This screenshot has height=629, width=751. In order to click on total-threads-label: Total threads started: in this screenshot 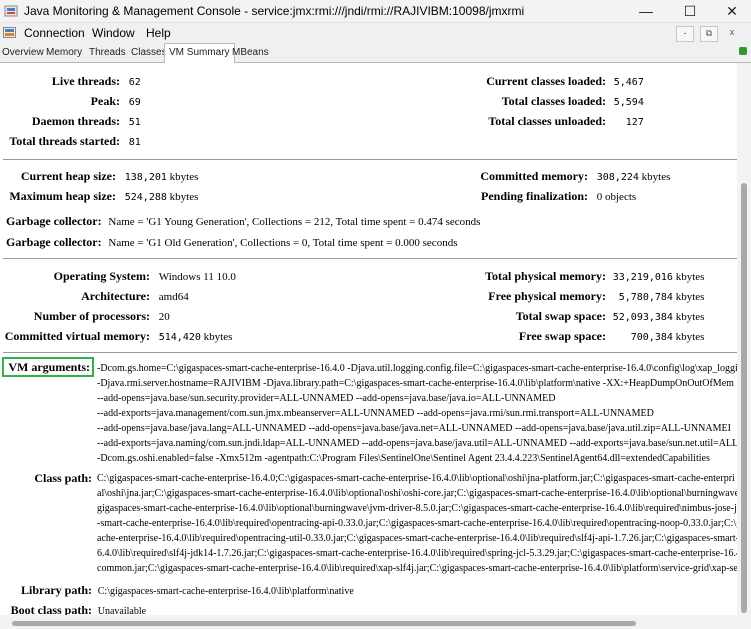, I will do `click(64, 141)`.